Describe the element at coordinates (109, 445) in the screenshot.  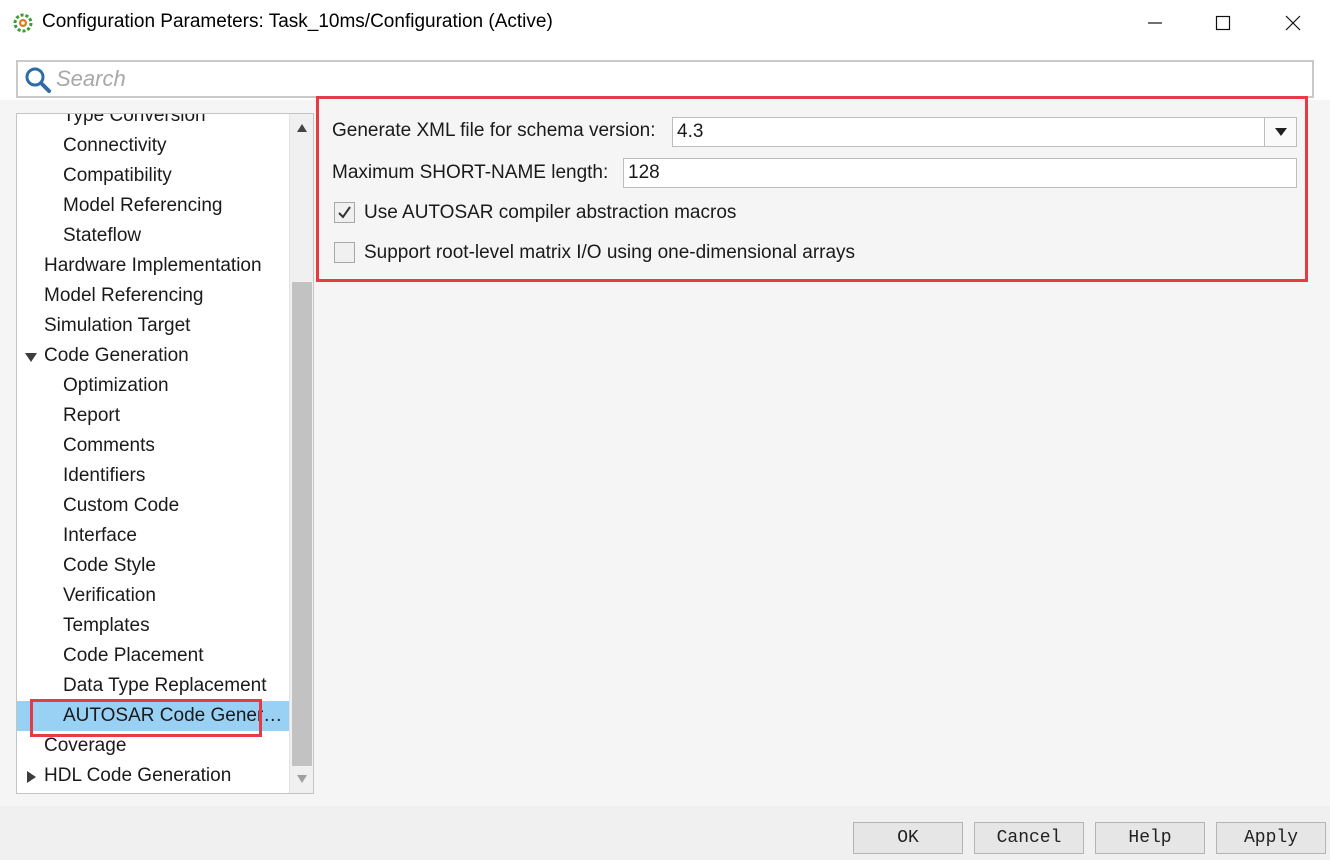
I see `tree-item-label: Comments` at that location.